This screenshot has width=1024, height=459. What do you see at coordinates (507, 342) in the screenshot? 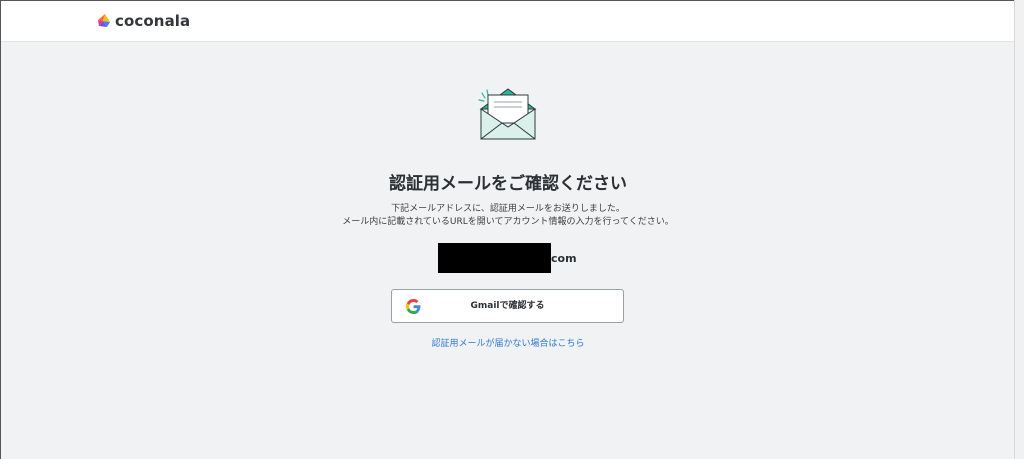
I see `email-not-received-link: 認証用メールが届かない場合はこちら` at bounding box center [507, 342].